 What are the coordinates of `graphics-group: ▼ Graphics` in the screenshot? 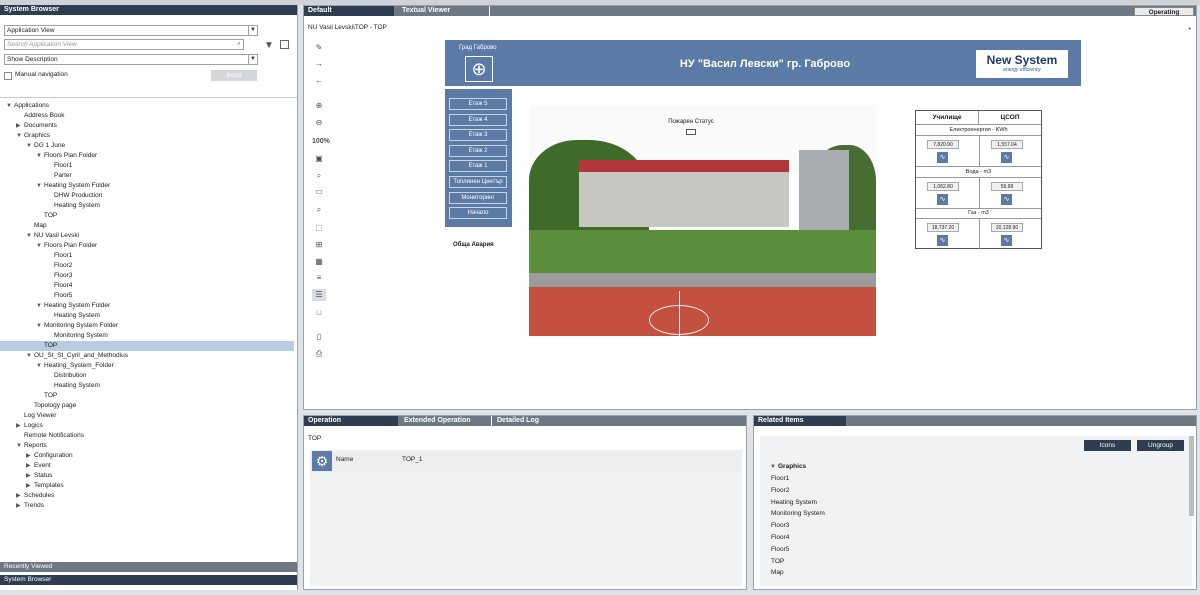 It's located at (788, 466).